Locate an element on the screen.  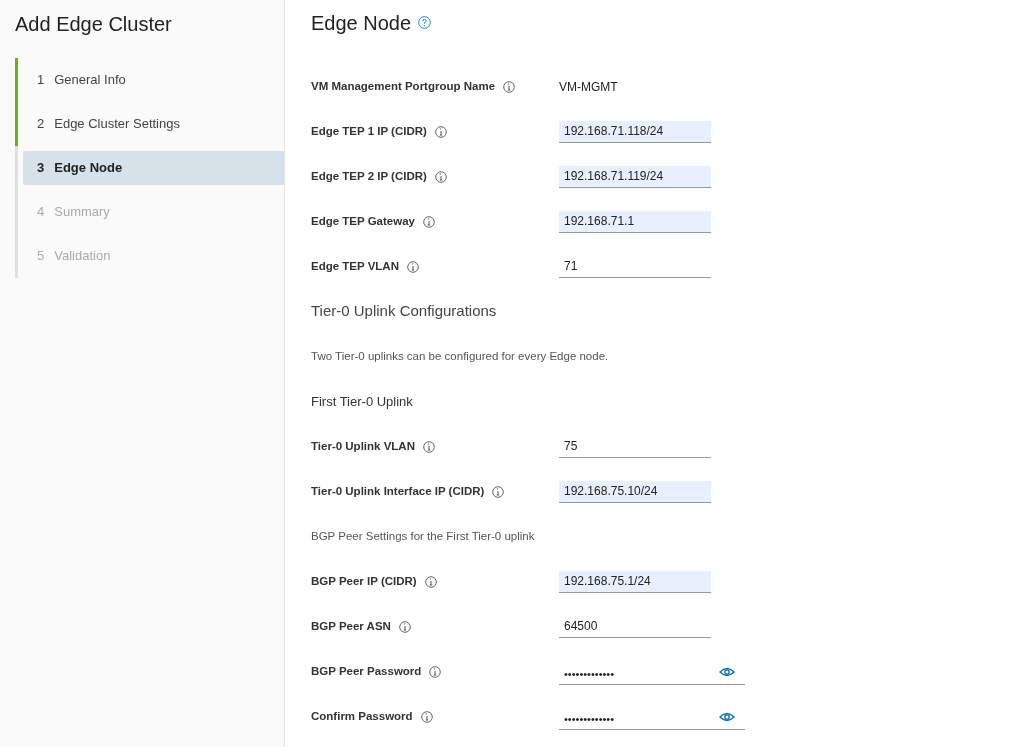
text-field: 64500 is located at coordinates (635, 626).